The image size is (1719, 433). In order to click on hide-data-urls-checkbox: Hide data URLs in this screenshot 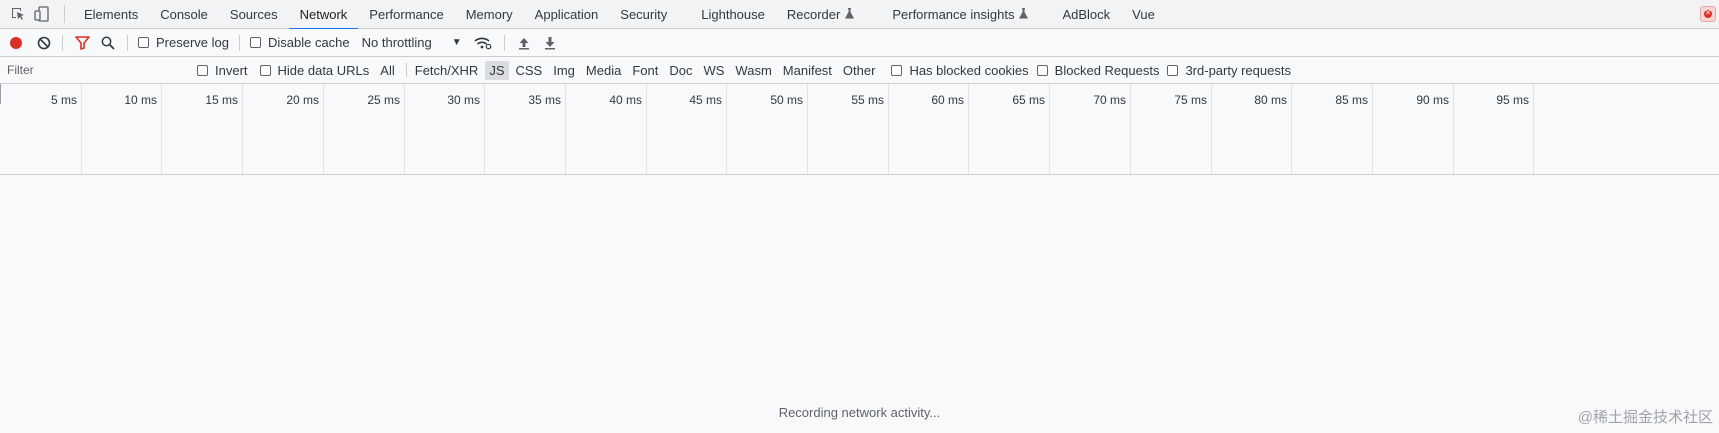, I will do `click(314, 70)`.